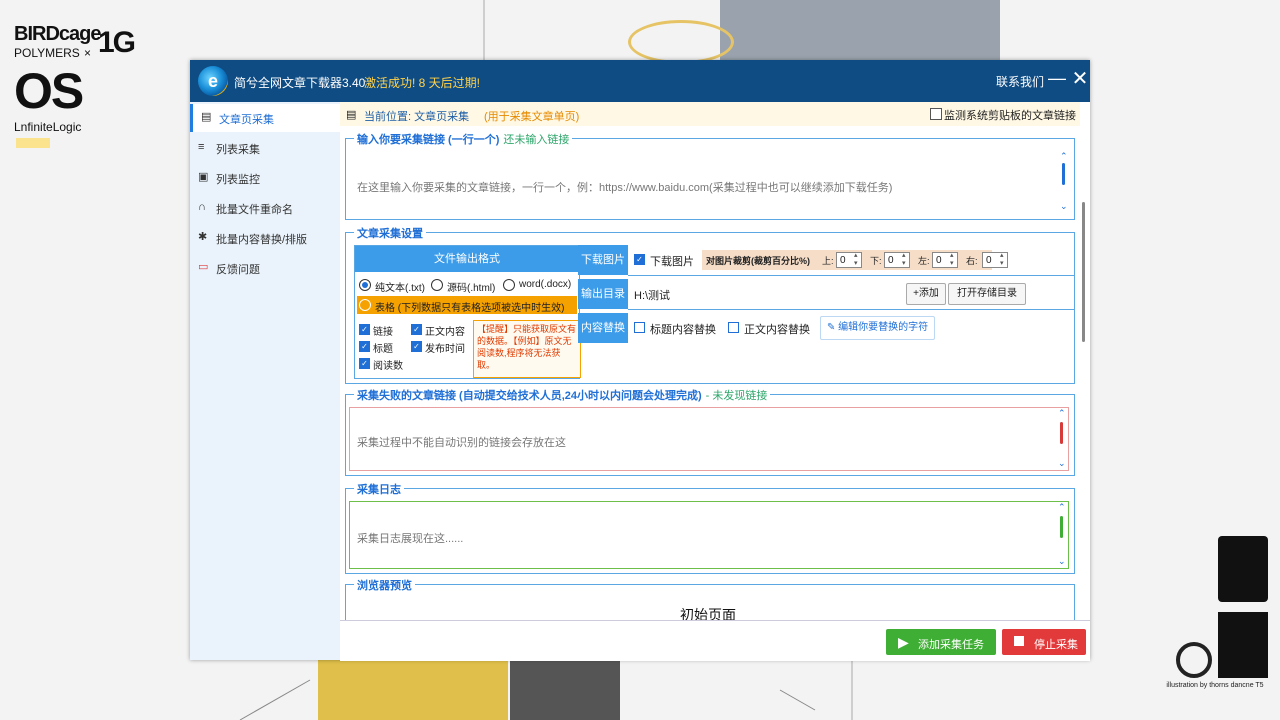 The width and height of the screenshot is (1280, 720). Describe the element at coordinates (652, 295) in the screenshot. I see `output-dir-input: H:\测试` at that location.